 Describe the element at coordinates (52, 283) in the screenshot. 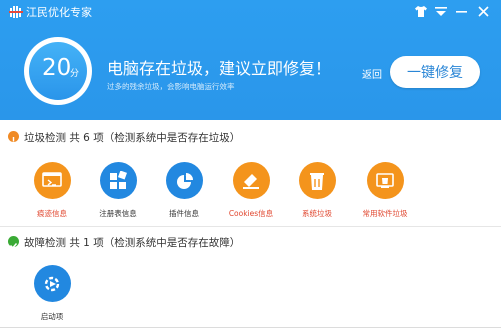

I see `startup-icon` at that location.